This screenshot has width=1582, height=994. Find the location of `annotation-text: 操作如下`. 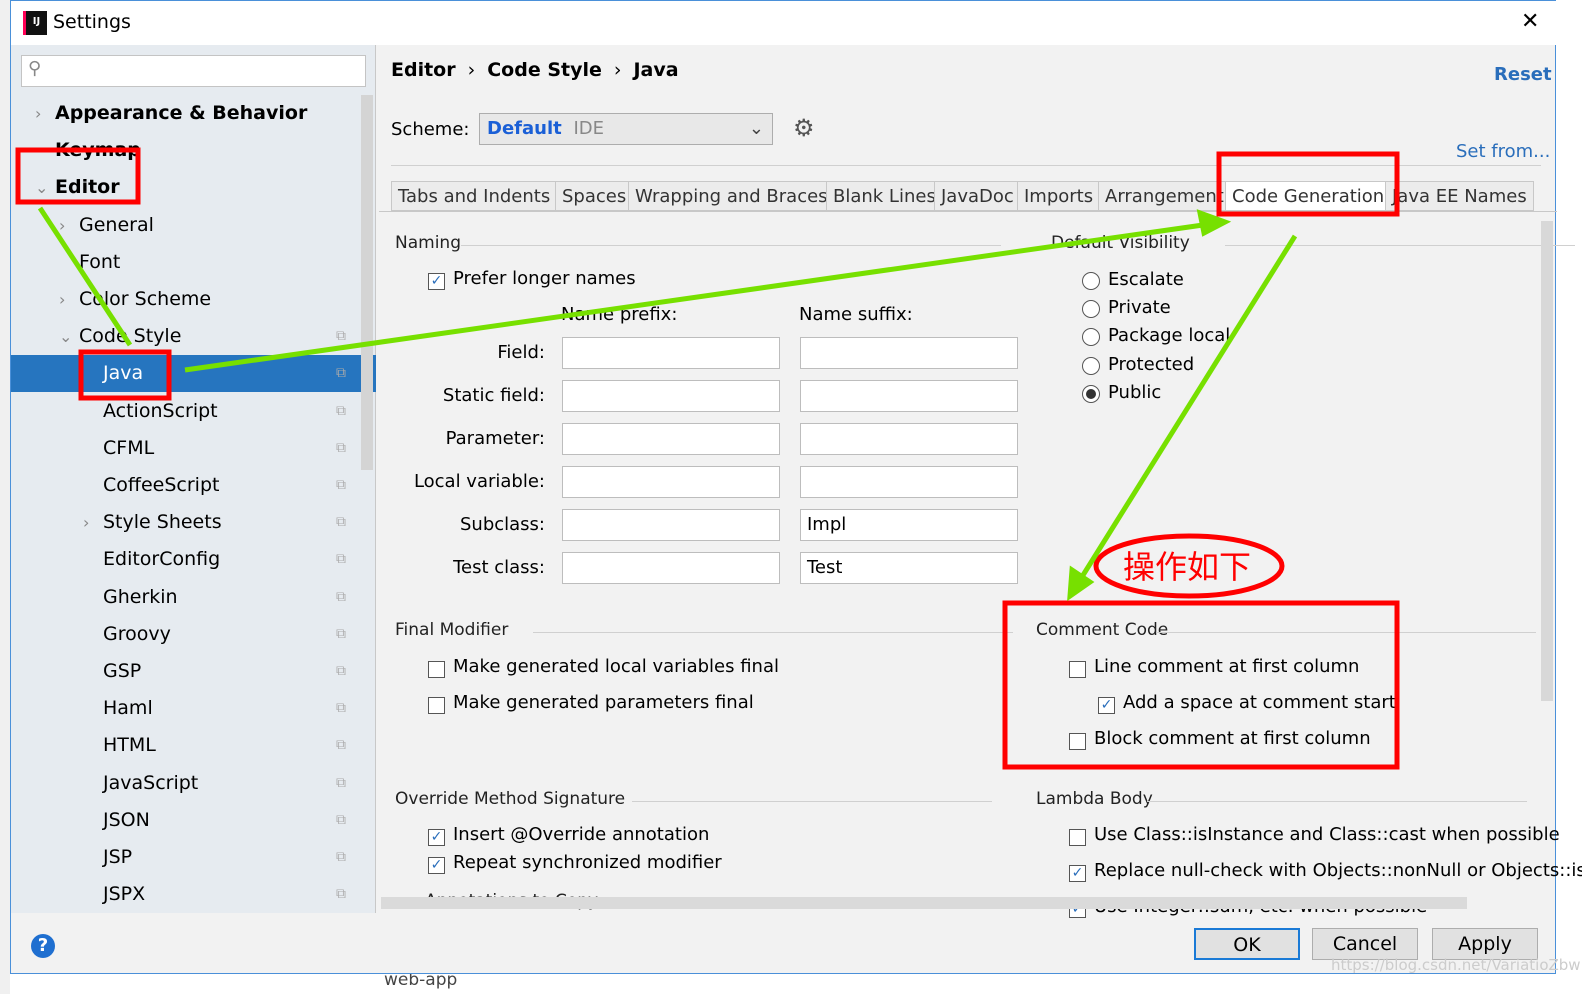

annotation-text: 操作如下 is located at coordinates (1187, 567).